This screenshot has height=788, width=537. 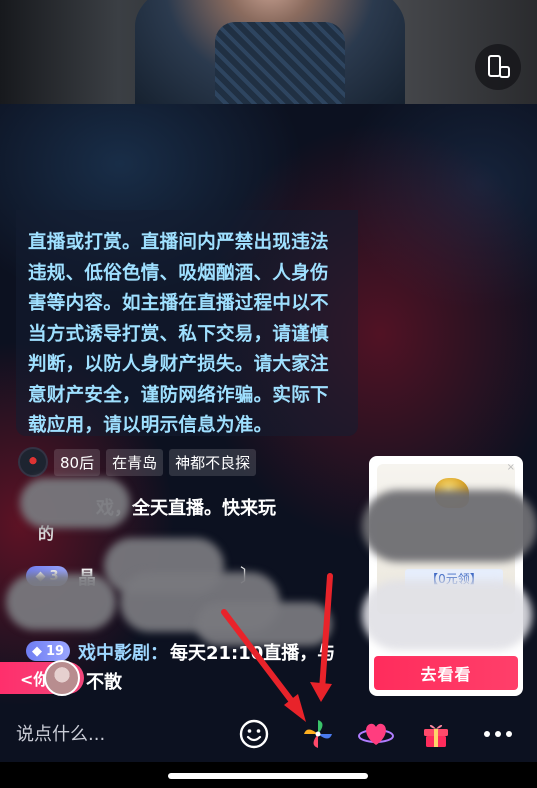 I want to click on more-dots-icon, so click(x=498, y=734).